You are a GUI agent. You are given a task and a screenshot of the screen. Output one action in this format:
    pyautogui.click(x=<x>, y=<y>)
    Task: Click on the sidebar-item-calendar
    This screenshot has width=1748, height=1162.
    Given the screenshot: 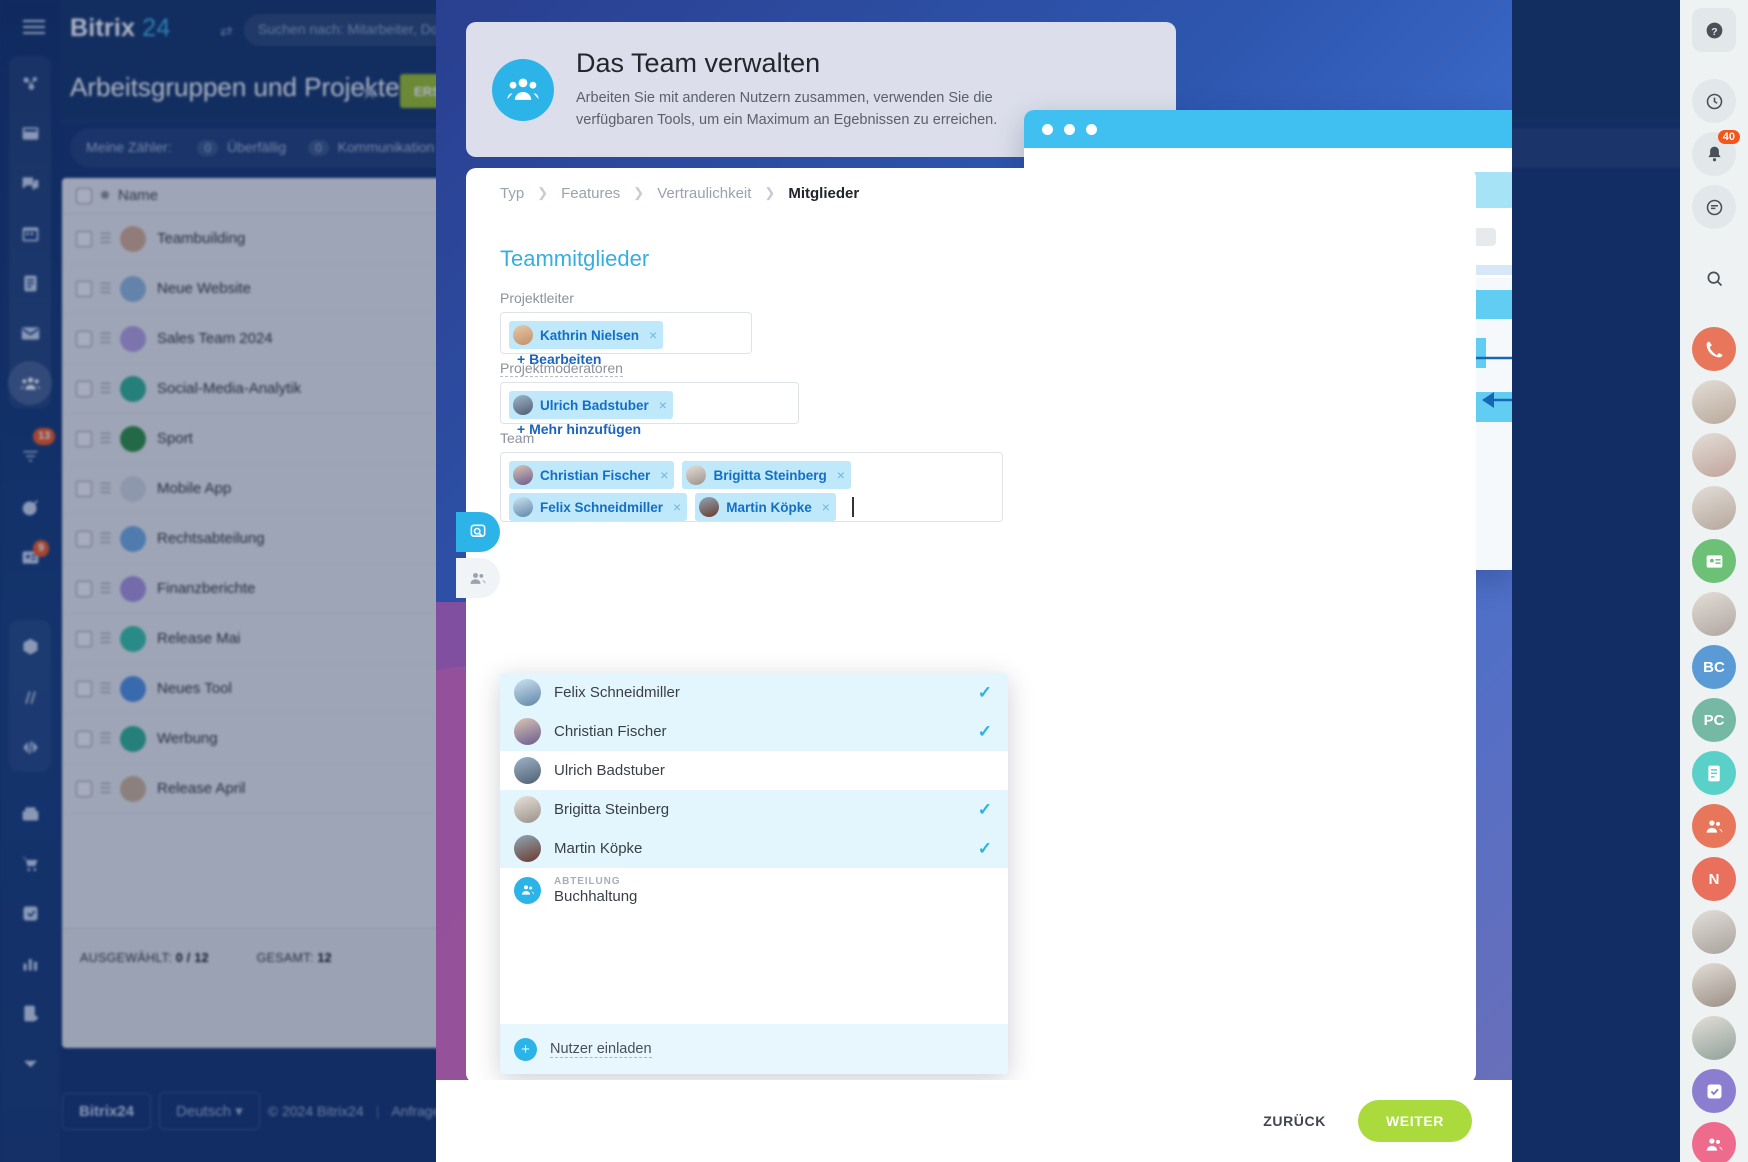 What is the action you would take?
    pyautogui.click(x=30, y=233)
    